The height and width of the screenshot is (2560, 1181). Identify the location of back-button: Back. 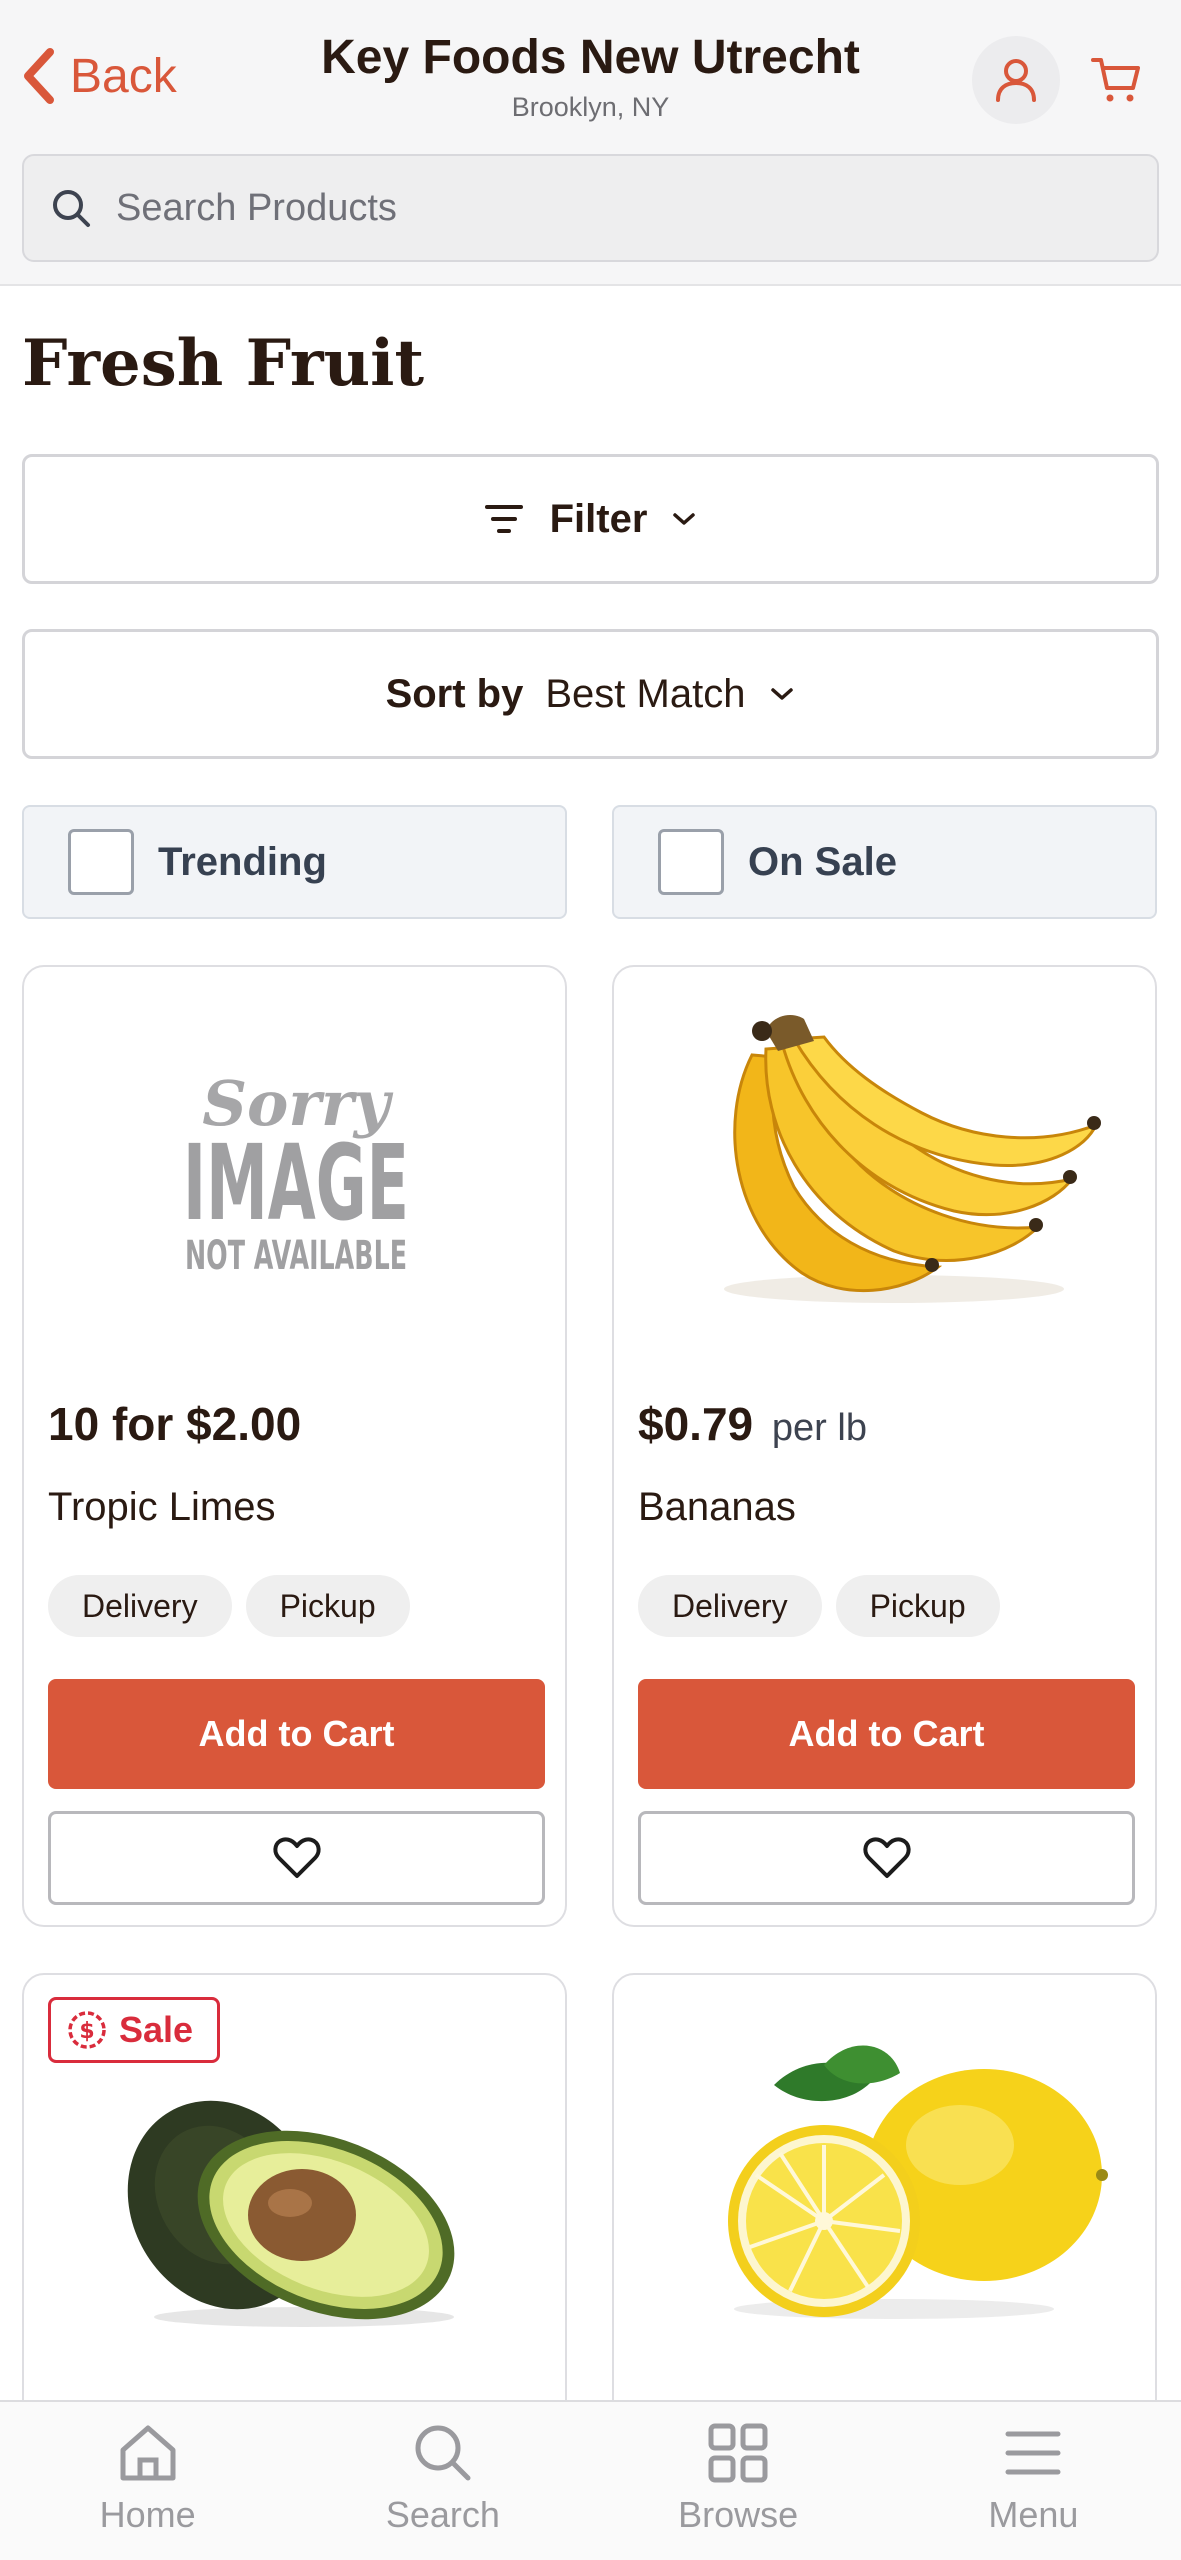
(98, 76).